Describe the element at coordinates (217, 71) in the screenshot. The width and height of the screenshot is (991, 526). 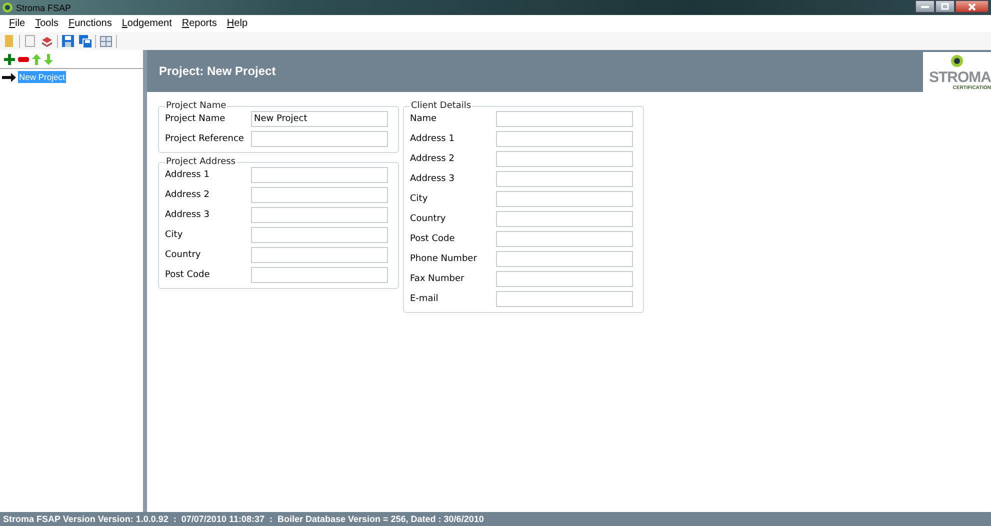
I see `page-title: Project: New Project` at that location.